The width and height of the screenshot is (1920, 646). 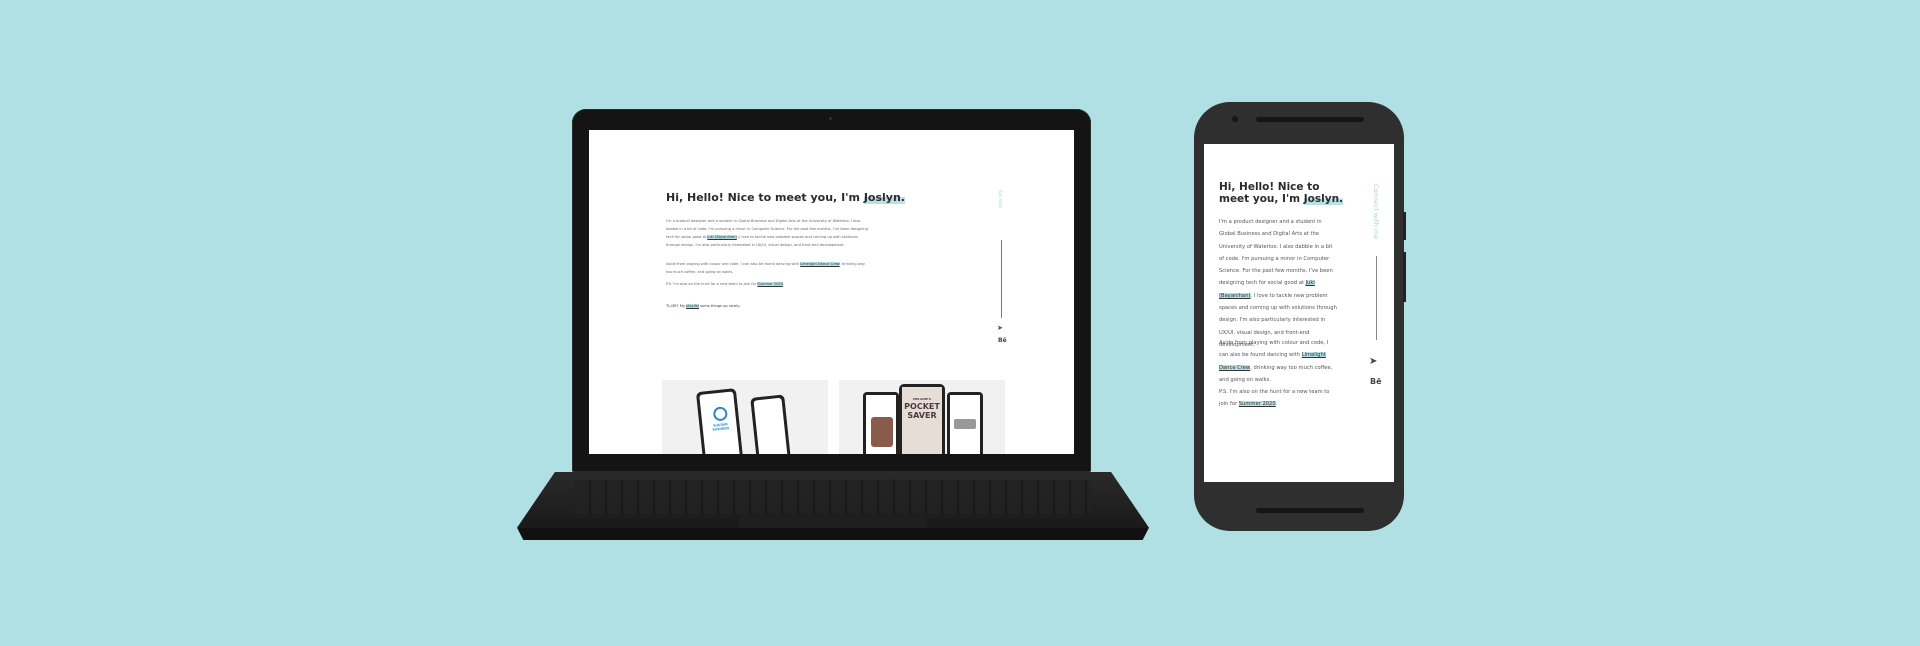 I want to click on mobile-summer-link: Summer 2020, so click(x=1257, y=404).